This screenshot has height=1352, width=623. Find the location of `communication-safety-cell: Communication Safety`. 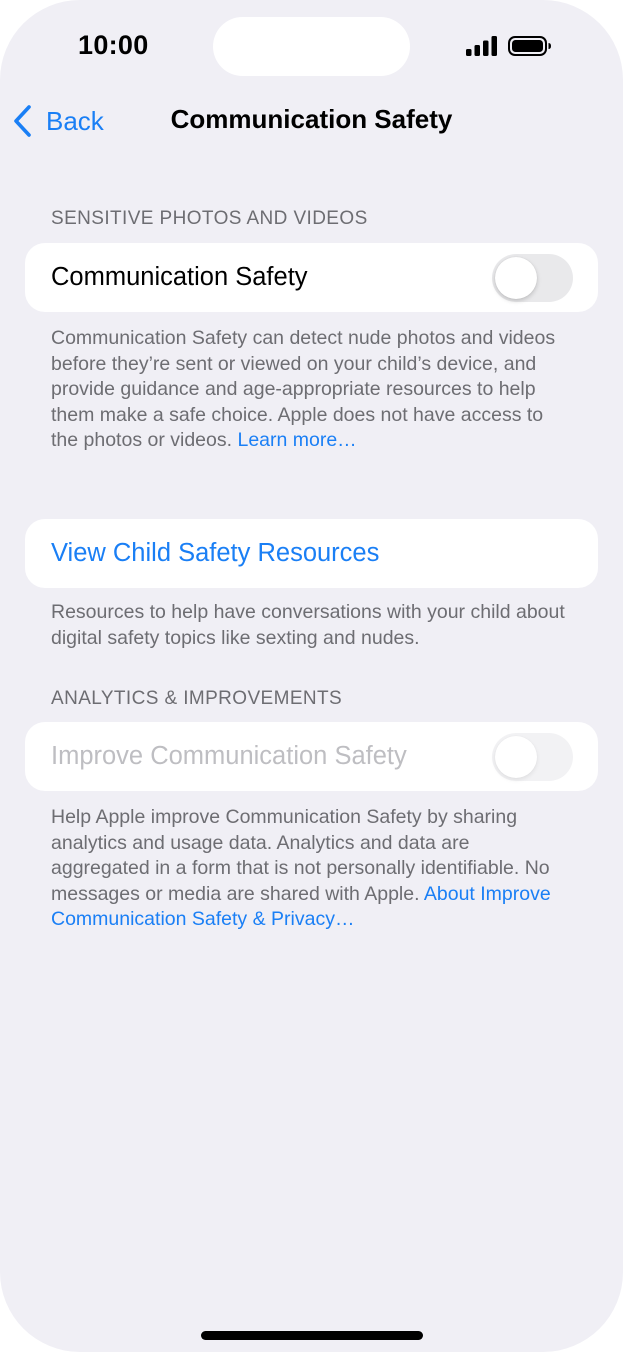

communication-safety-cell: Communication Safety is located at coordinates (311, 277).